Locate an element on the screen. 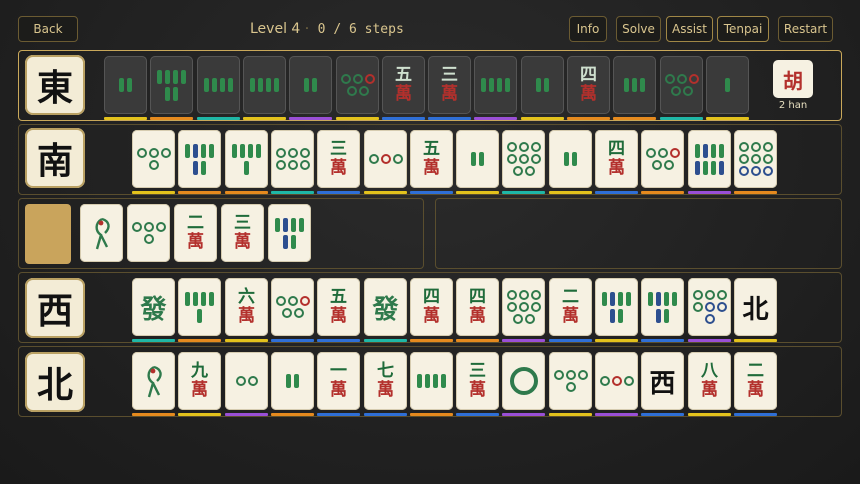 The height and width of the screenshot is (484, 860). tile: 八萬 is located at coordinates (709, 381).